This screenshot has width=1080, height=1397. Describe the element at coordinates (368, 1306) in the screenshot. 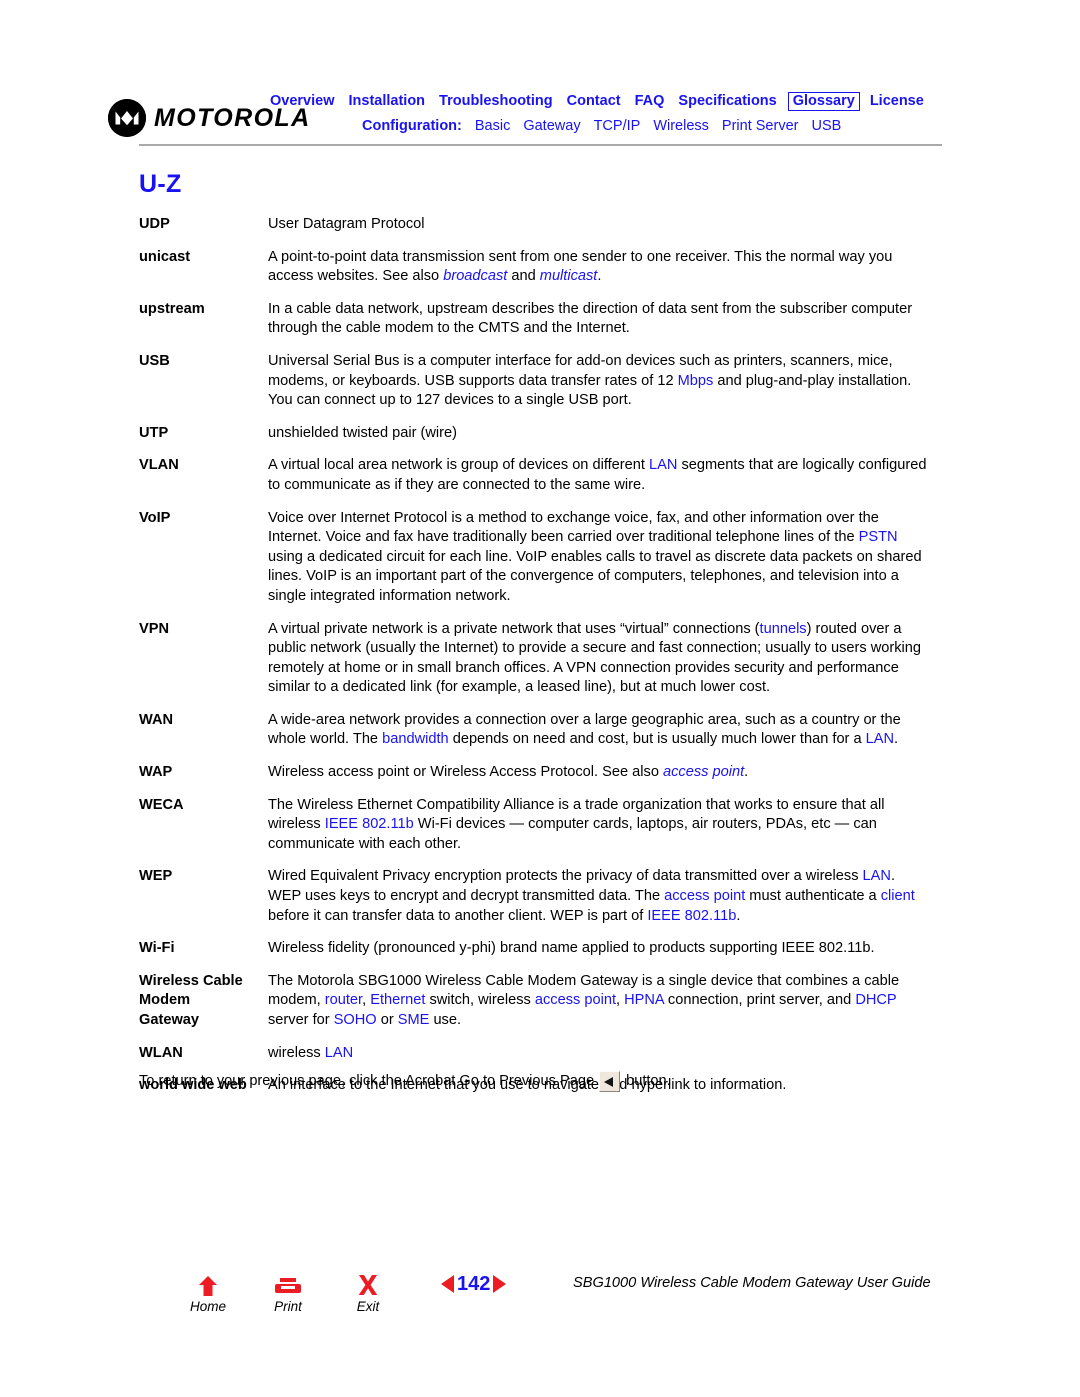

I see `exit-label: Exit` at that location.